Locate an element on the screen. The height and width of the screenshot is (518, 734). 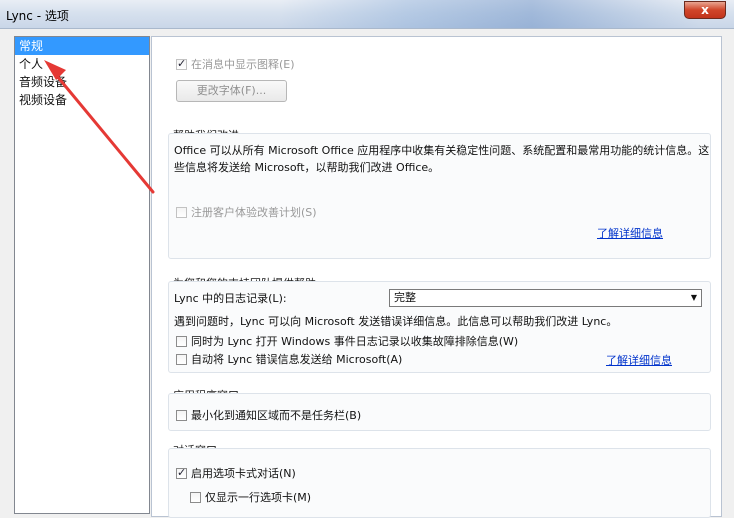
windows-log-option: 同时为 Lync 打开 Windows 事件日志记录以收集故障排除信息(W) is located at coordinates (347, 341).